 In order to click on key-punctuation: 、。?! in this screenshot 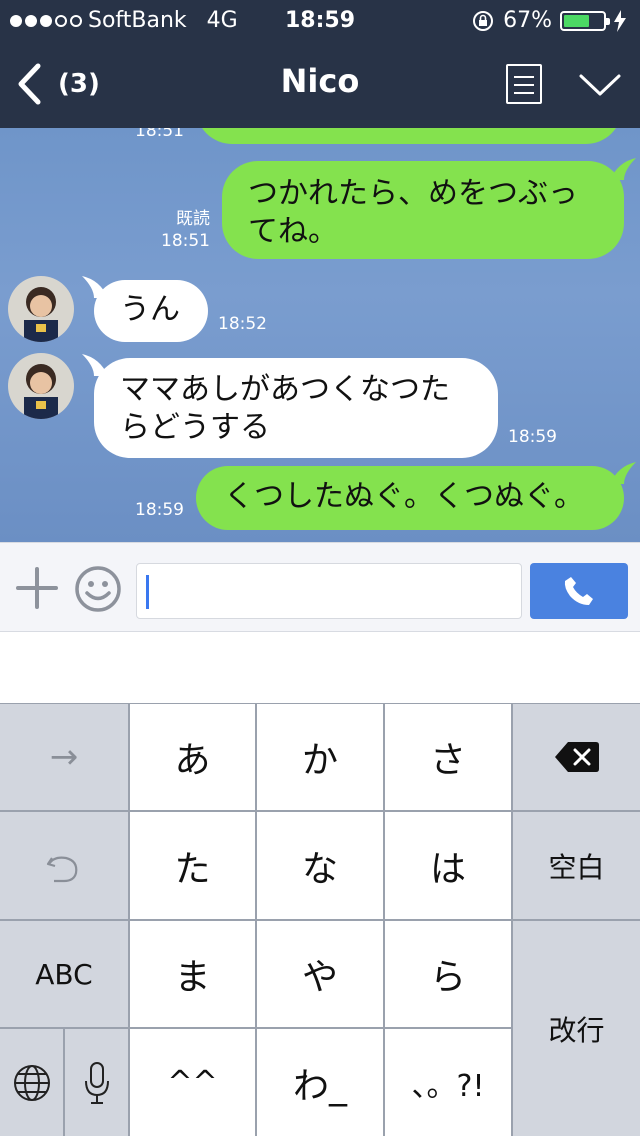, I will do `click(448, 1082)`.